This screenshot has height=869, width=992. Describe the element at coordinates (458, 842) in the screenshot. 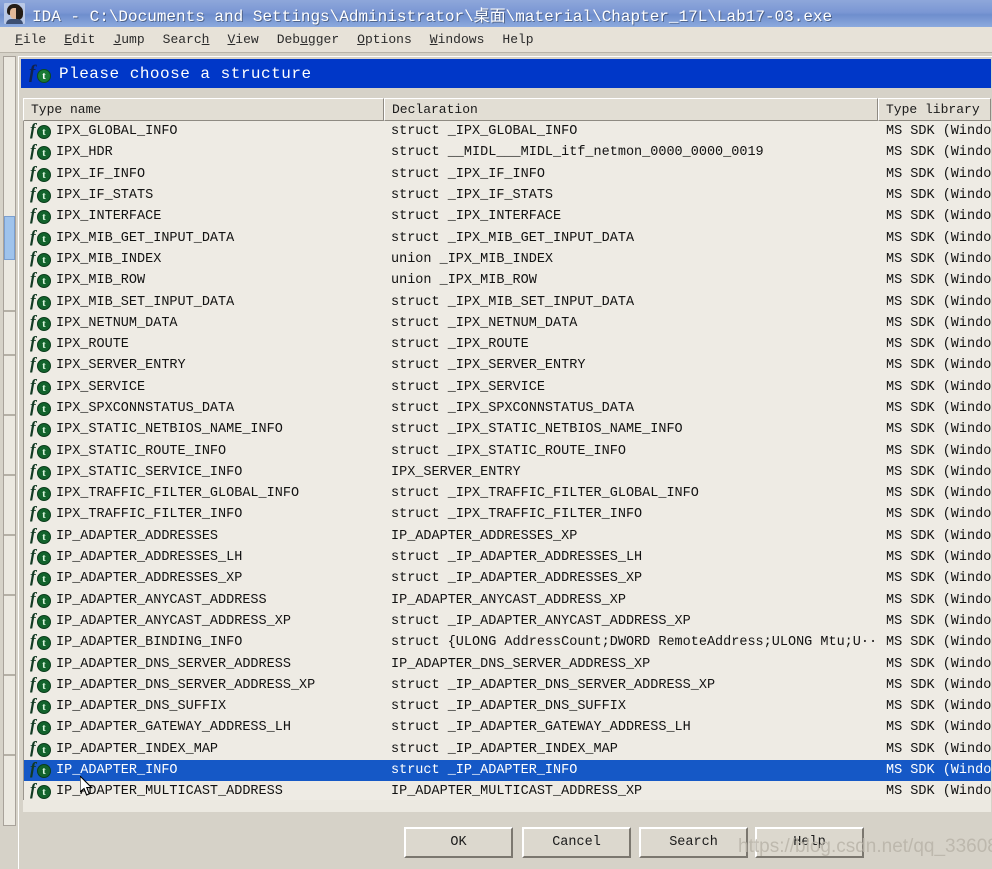

I see `ok-button: OK` at that location.